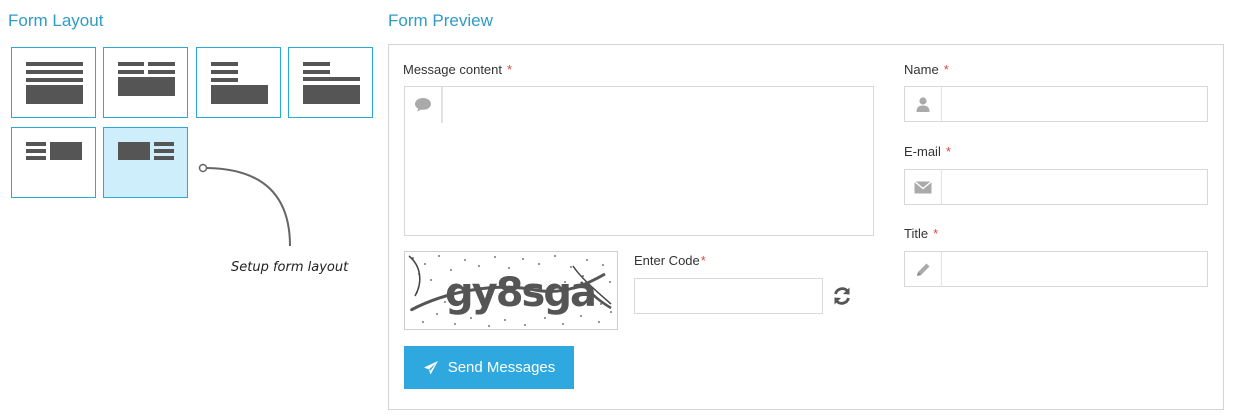  I want to click on enter-code-label: Enter Code*, so click(670, 260).